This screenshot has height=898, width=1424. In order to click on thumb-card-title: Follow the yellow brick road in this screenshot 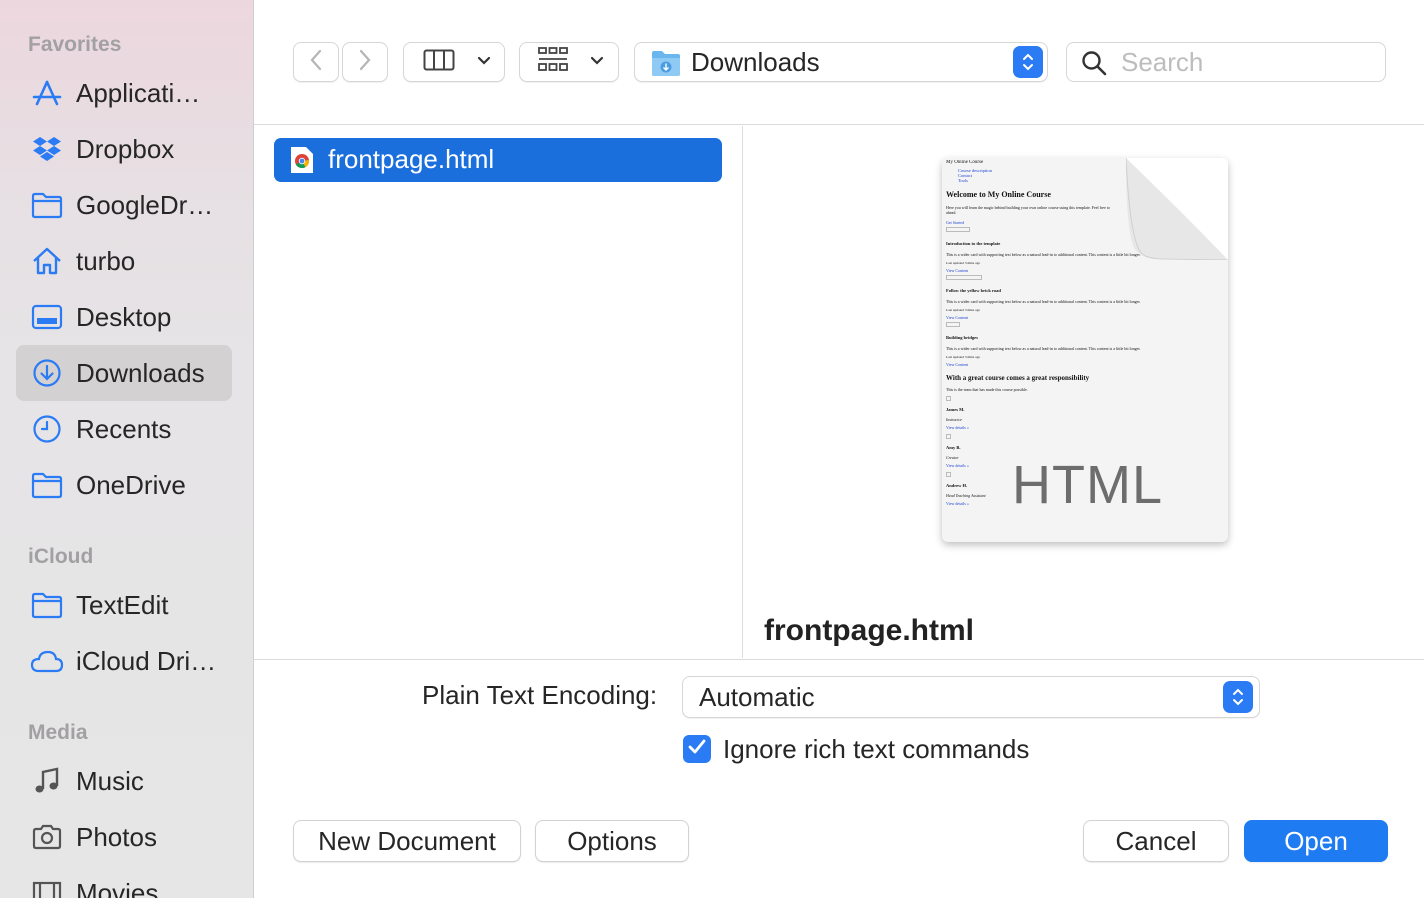, I will do `click(973, 290)`.